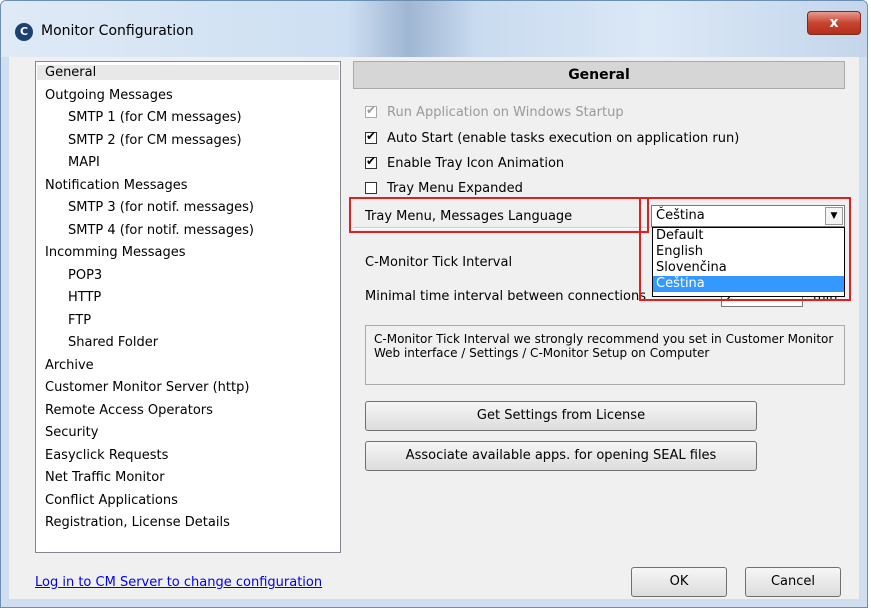 Image resolution: width=871 pixels, height=610 pixels. I want to click on language-dropdown-list: Default English Slovenčina Čeština, so click(748, 262).